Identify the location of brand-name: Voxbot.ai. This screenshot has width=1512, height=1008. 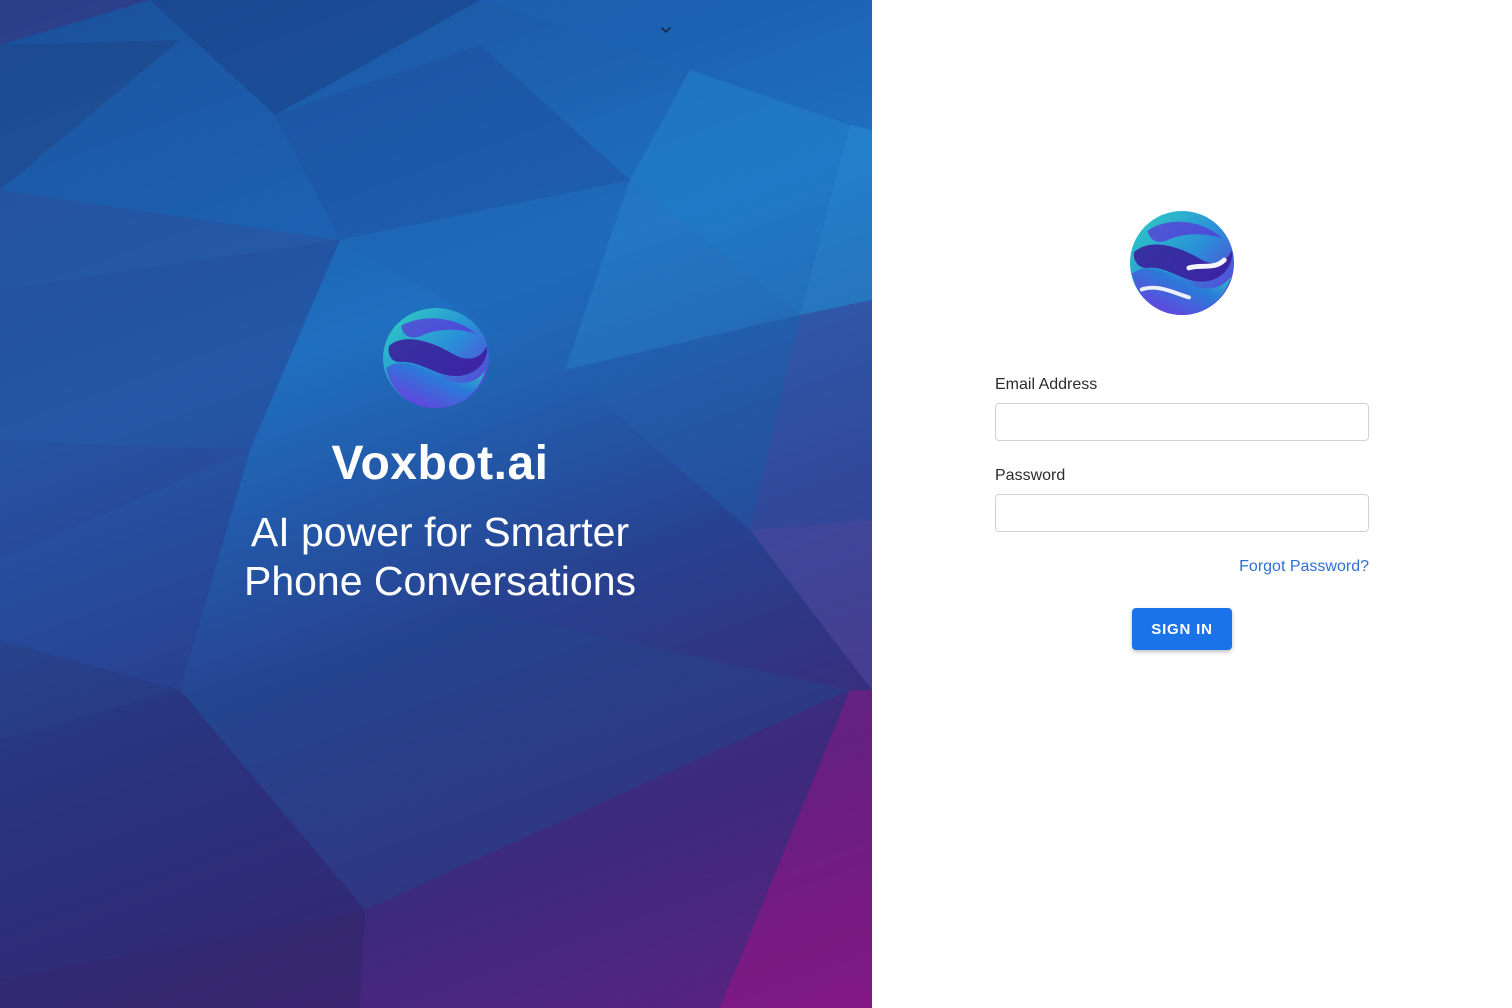
(440, 463).